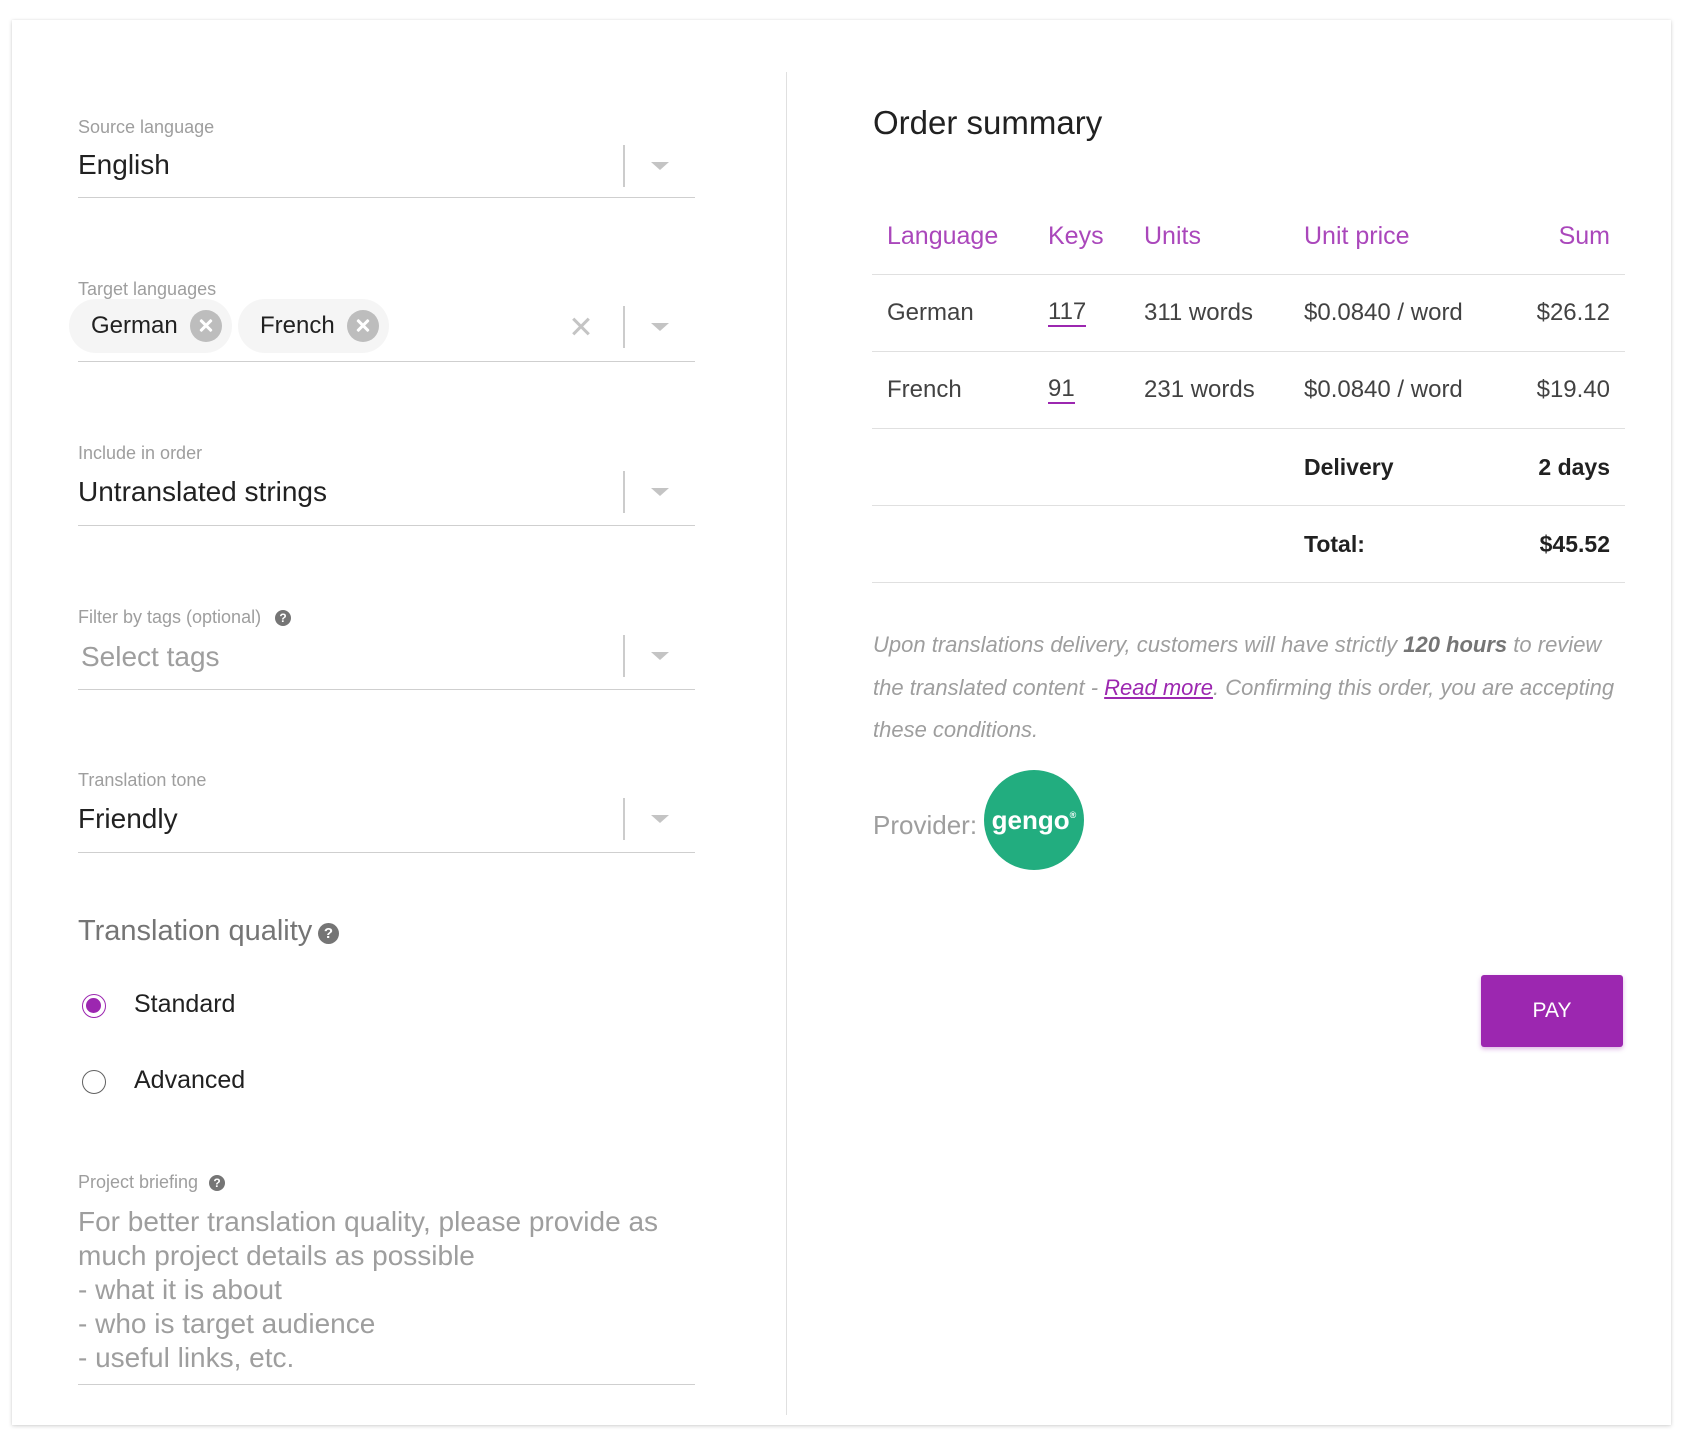 The image size is (1686, 1450). Describe the element at coordinates (170, 617) in the screenshot. I see `filter-tags-label: Filter by tags (optional)` at that location.